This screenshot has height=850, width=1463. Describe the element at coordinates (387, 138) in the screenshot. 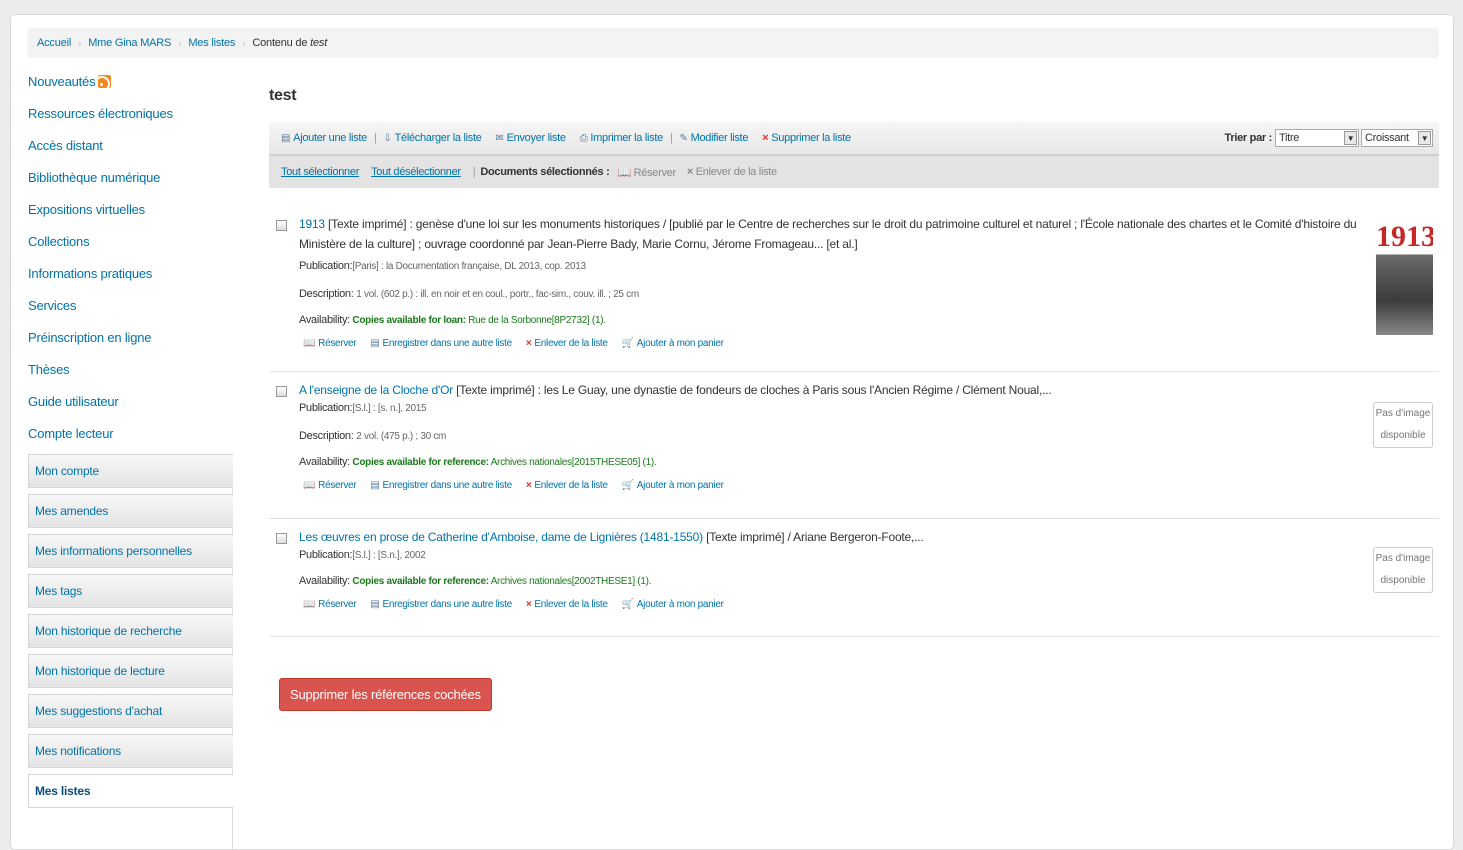

I see `download-icon: ⇩` at that location.